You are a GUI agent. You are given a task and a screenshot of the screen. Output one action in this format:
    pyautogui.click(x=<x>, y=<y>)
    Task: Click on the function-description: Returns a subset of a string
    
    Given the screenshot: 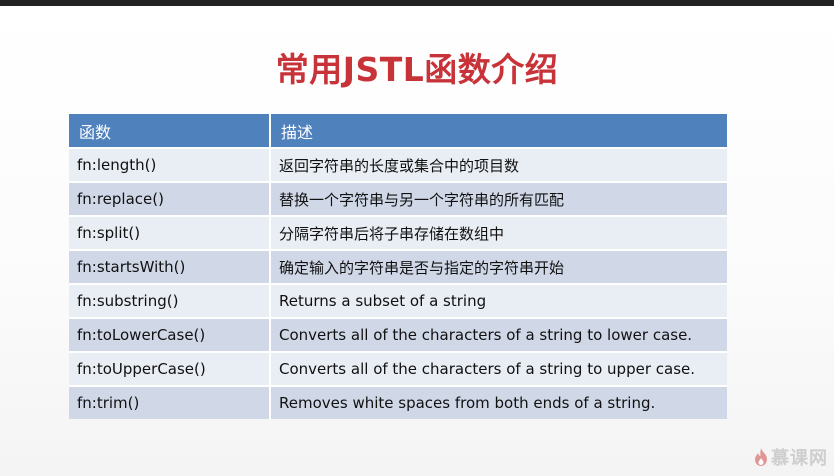 What is the action you would take?
    pyautogui.click(x=499, y=300)
    